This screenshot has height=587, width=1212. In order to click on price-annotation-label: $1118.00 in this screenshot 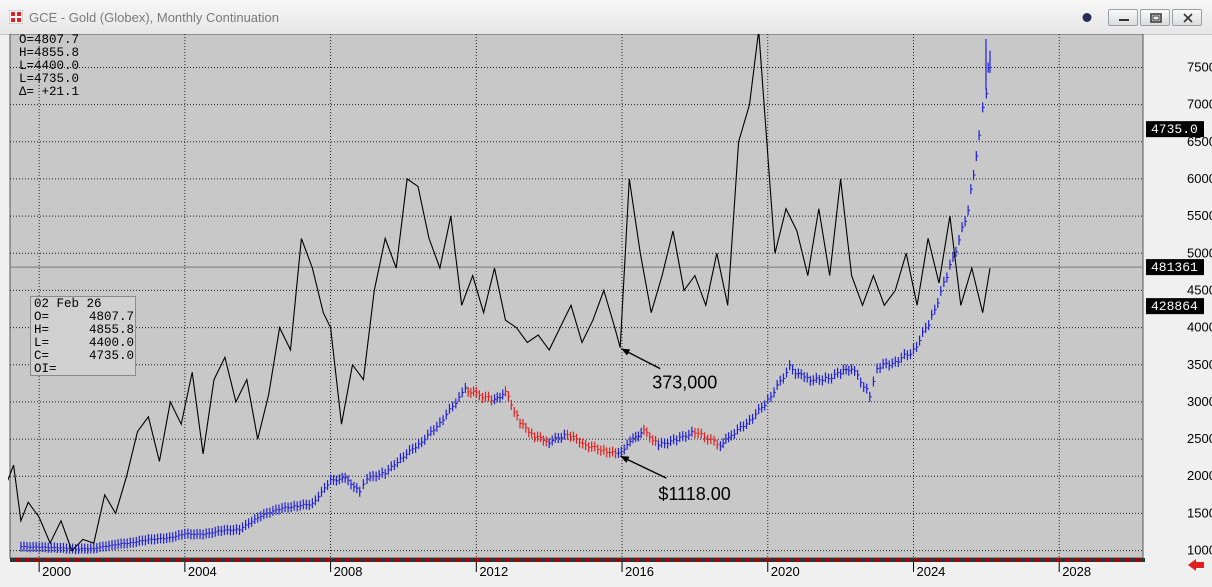, I will do `click(694, 494)`.